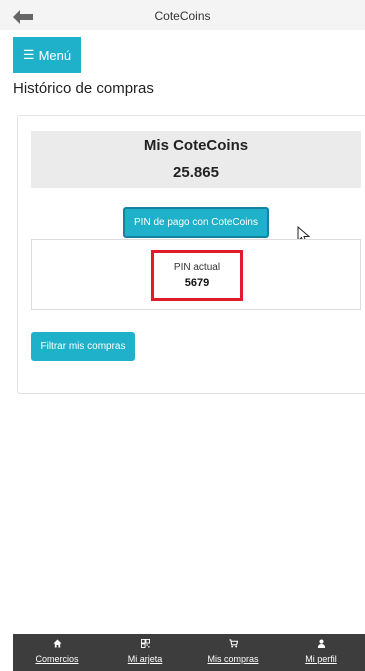 Image resolution: width=365 pixels, height=671 pixels. What do you see at coordinates (321, 652) in the screenshot?
I see `nav-item-perfil: Mi perfil` at bounding box center [321, 652].